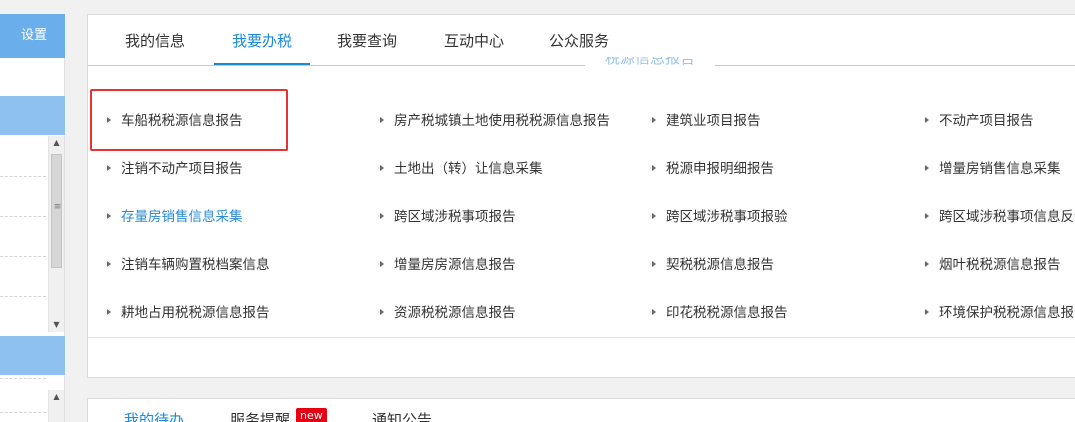 The width and height of the screenshot is (1075, 422). Describe the element at coordinates (57, 207) in the screenshot. I see `scrollbar-grip-icon: ≡` at that location.